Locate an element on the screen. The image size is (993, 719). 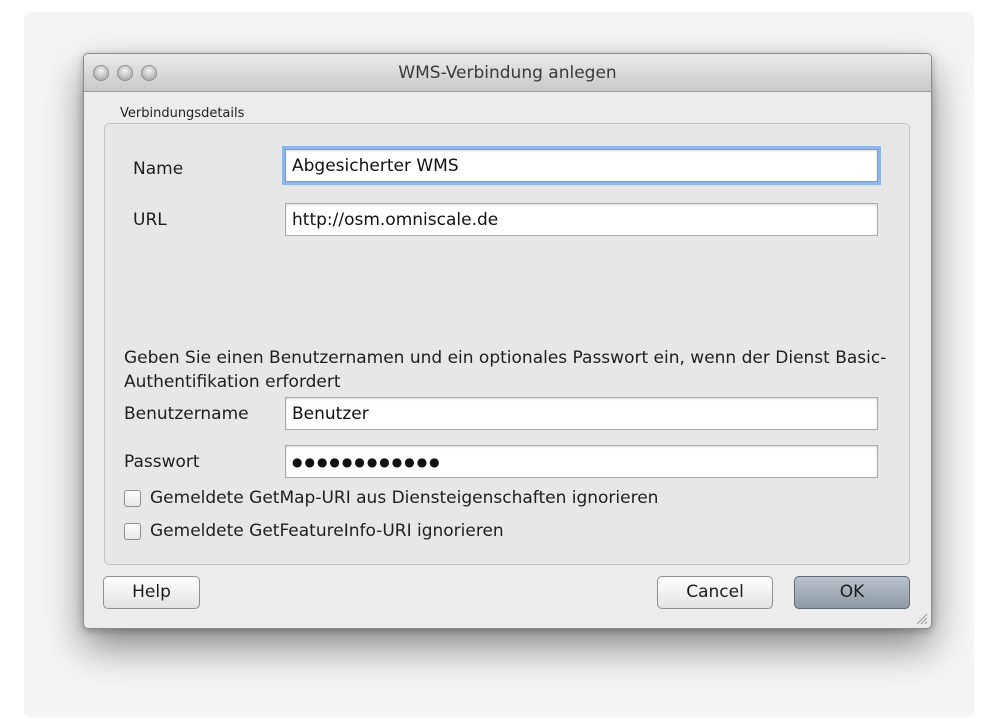
url-input: http://osm.omniscale.de is located at coordinates (581, 219).